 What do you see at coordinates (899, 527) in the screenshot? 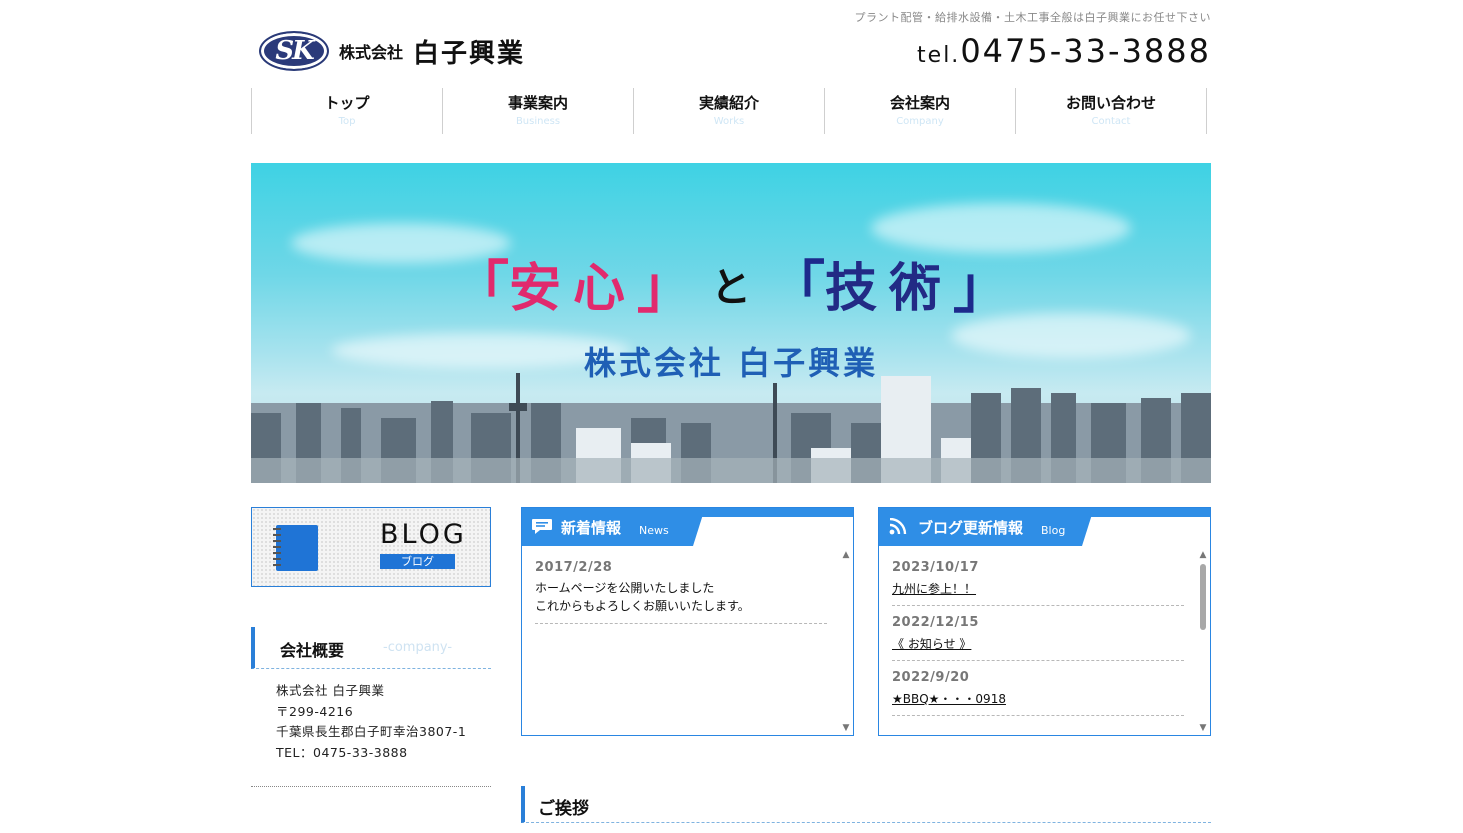
I see `rss-icon` at bounding box center [899, 527].